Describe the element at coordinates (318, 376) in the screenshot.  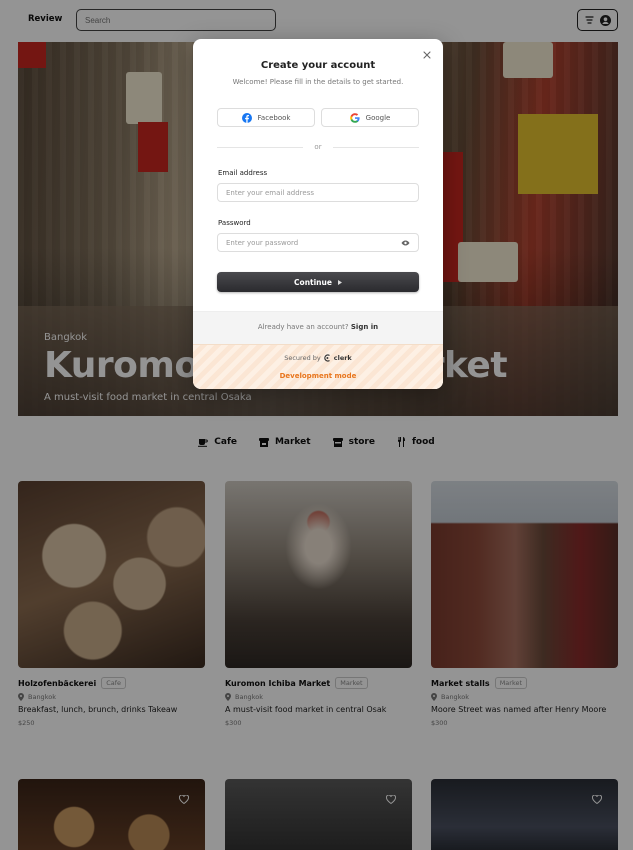
I see `dev-mode-label: Development mode` at that location.